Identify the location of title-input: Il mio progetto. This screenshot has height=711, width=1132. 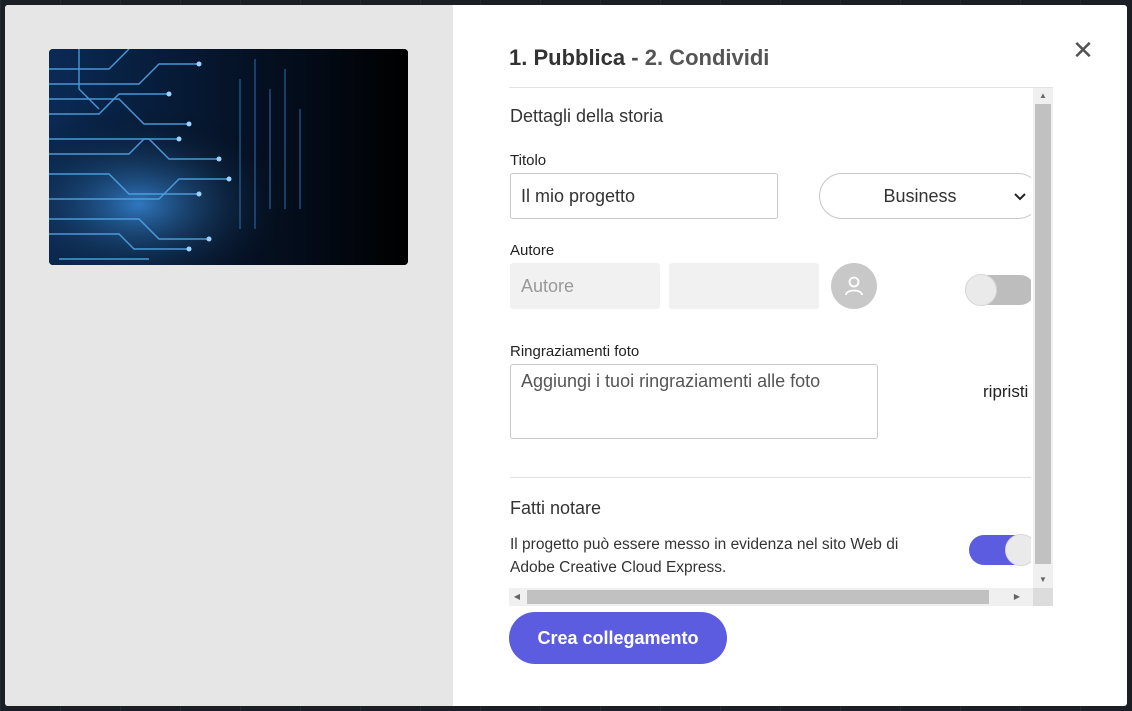
(644, 196).